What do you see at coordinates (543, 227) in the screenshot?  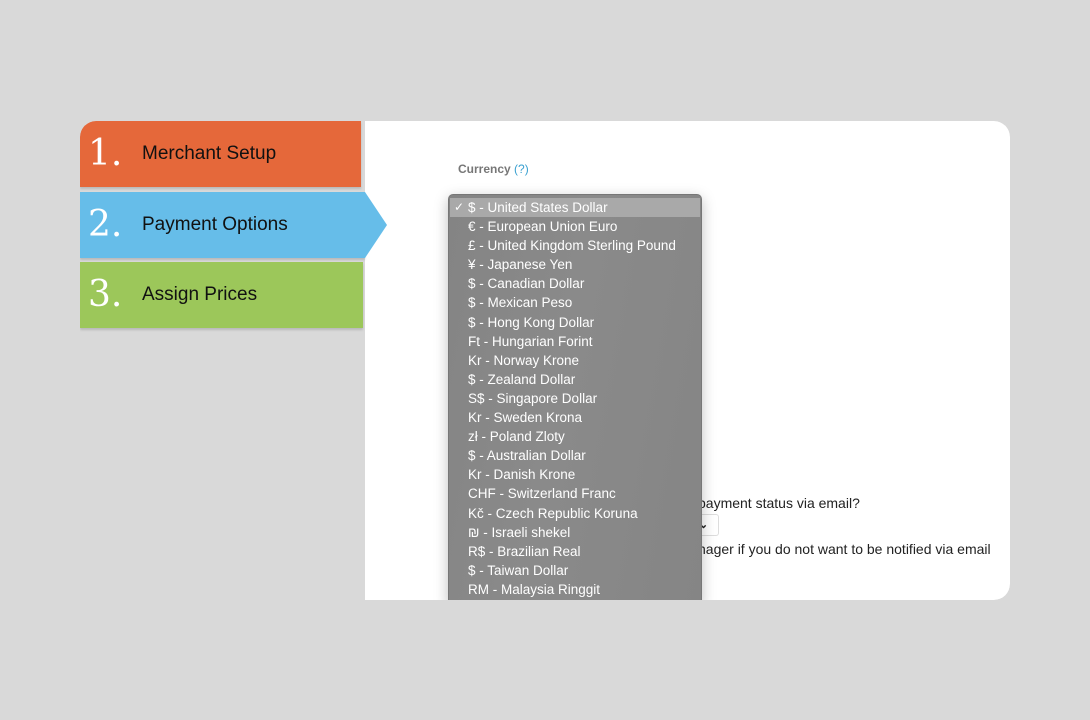 I see `currency-option-label: € - European Union Euro` at bounding box center [543, 227].